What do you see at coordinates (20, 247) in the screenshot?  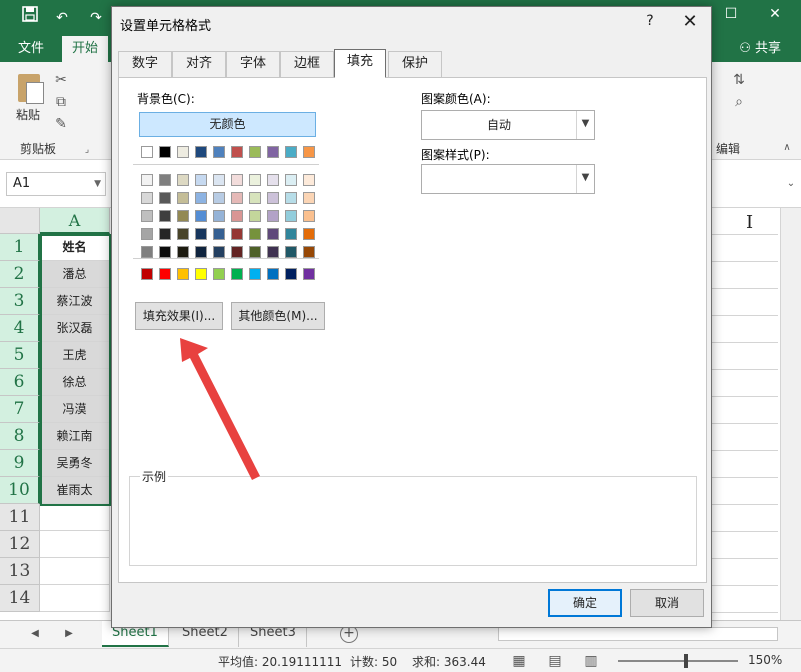 I see `row-header: 1` at bounding box center [20, 247].